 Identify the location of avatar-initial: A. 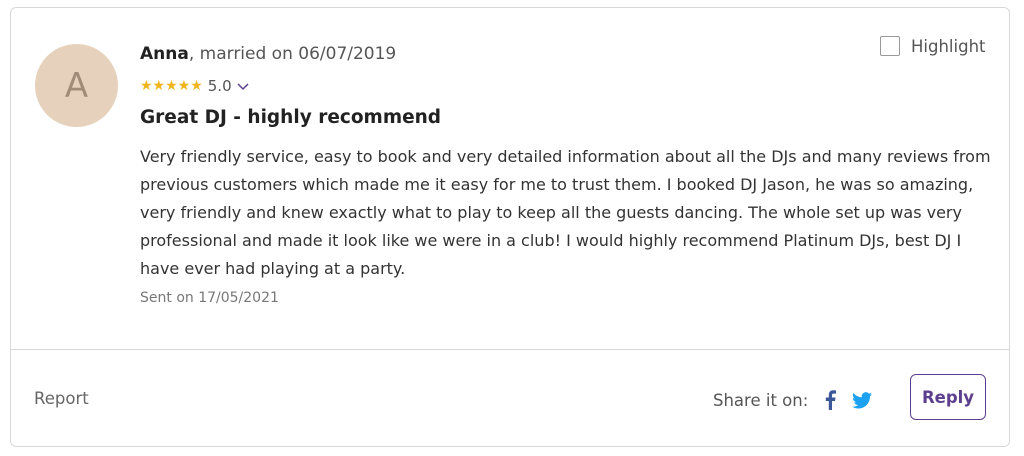
(76, 85).